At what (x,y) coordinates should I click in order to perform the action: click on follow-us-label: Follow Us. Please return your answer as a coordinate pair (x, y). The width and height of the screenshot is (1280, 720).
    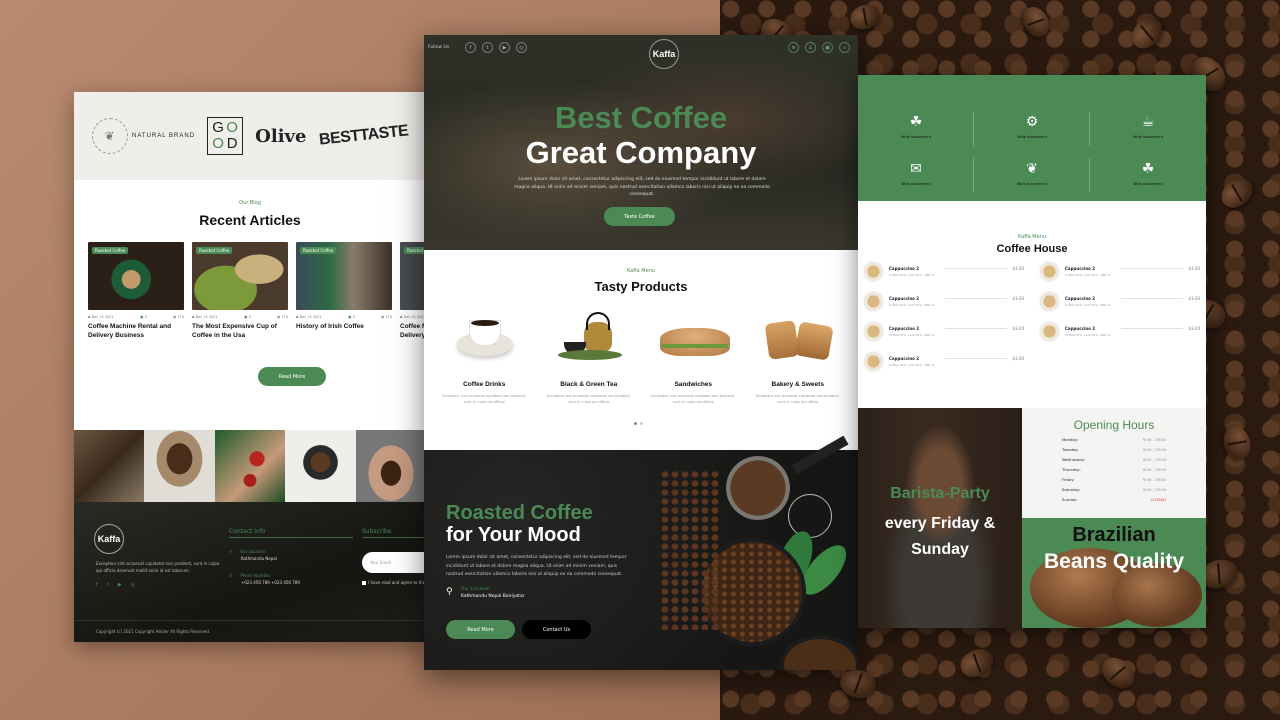
    Looking at the image, I should click on (439, 47).